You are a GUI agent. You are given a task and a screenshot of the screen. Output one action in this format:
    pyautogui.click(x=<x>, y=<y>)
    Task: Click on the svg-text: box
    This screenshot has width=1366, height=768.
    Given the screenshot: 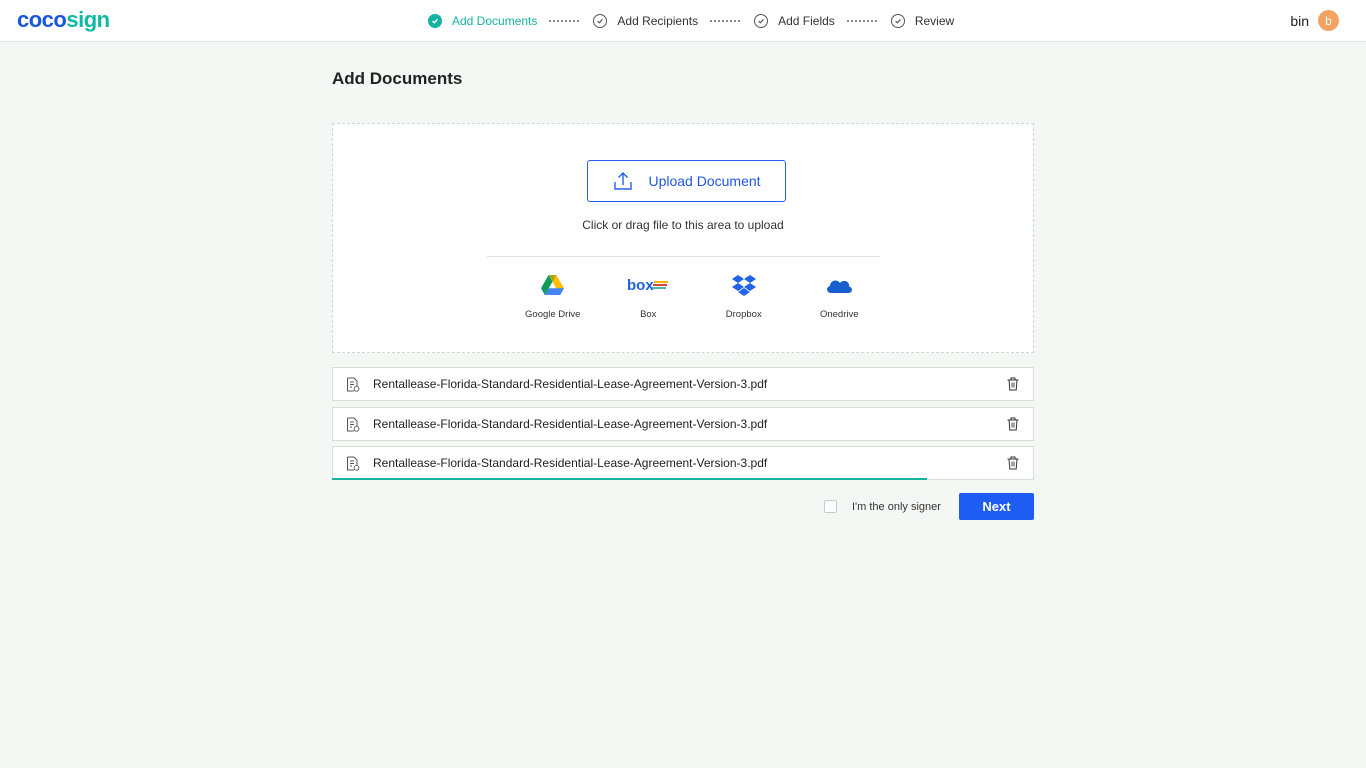 What is the action you would take?
    pyautogui.click(x=640, y=285)
    